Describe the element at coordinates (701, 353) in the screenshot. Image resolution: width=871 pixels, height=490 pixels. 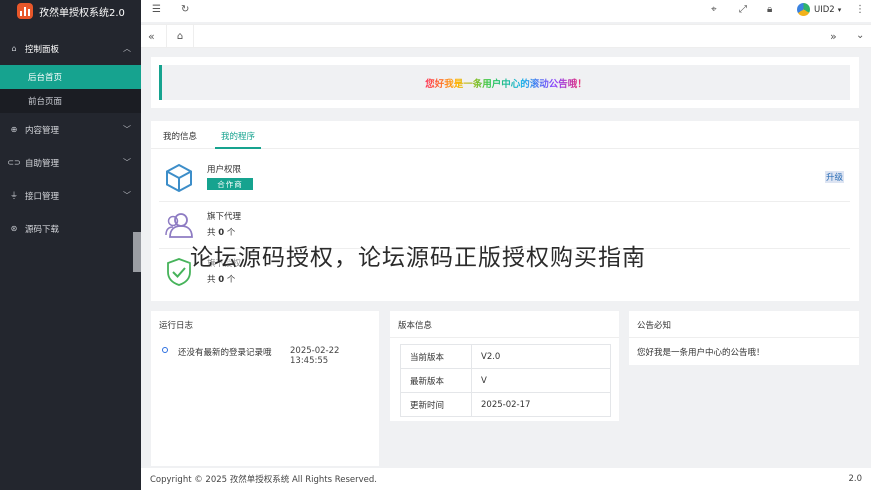
I see `announcement-text: 您好我是一条用户中心的公告哦！` at that location.